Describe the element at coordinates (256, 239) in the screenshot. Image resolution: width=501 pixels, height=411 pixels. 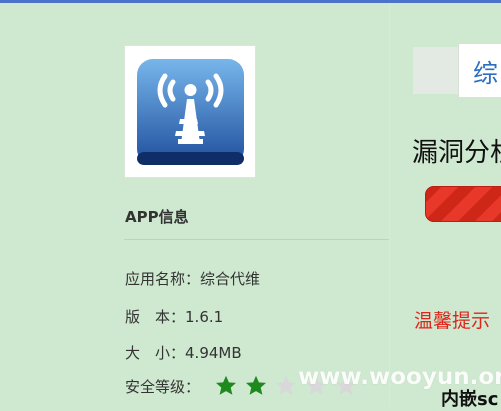
I see `section-divider` at that location.